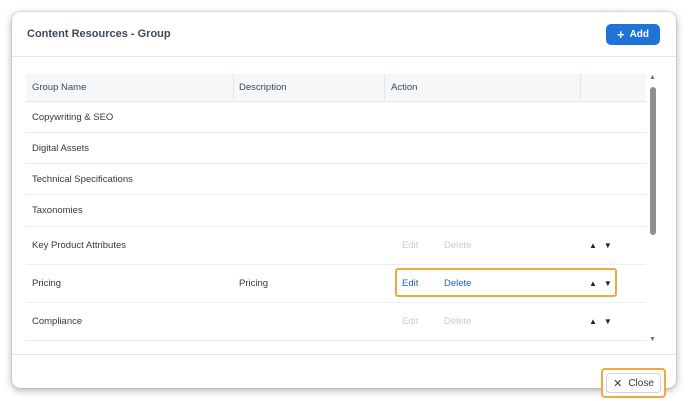 The height and width of the screenshot is (401, 688). Describe the element at coordinates (618, 383) in the screenshot. I see `close-icon: ✕` at that location.